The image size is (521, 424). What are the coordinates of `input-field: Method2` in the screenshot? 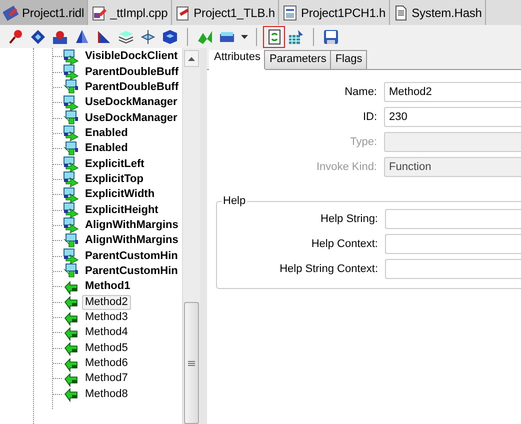 It's located at (452, 92).